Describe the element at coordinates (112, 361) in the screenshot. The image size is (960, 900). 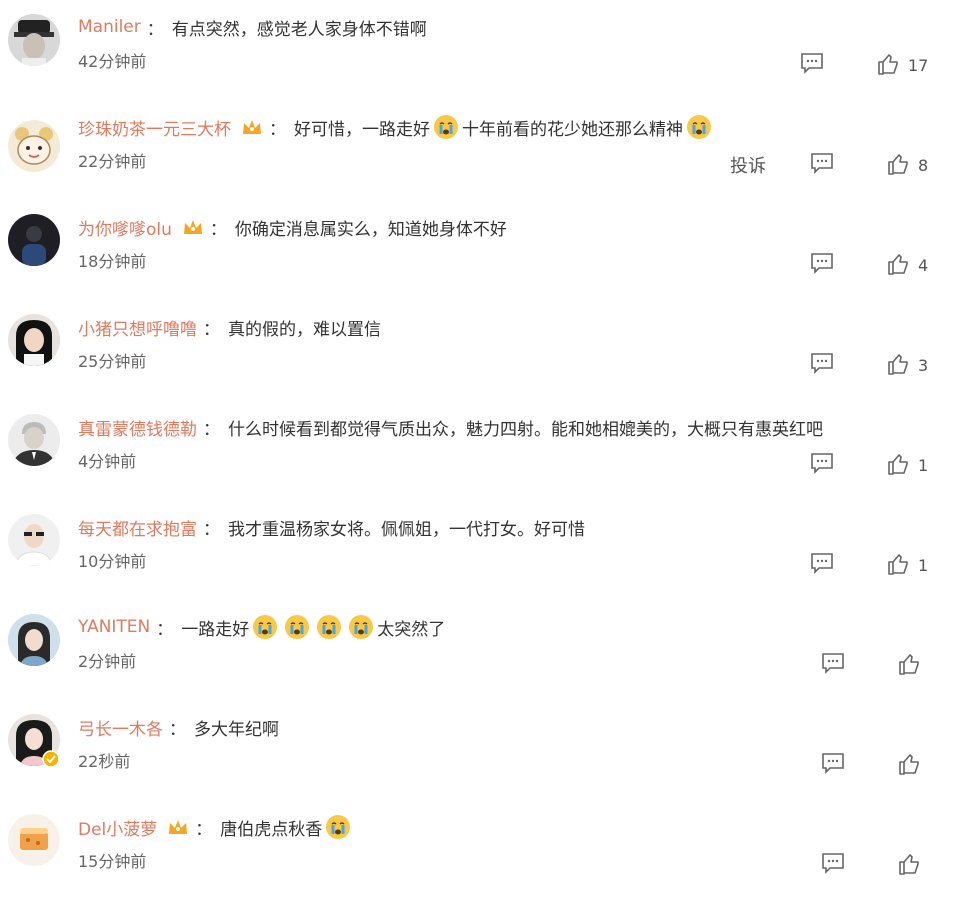
I see `timestamp: 25分钟前` at that location.